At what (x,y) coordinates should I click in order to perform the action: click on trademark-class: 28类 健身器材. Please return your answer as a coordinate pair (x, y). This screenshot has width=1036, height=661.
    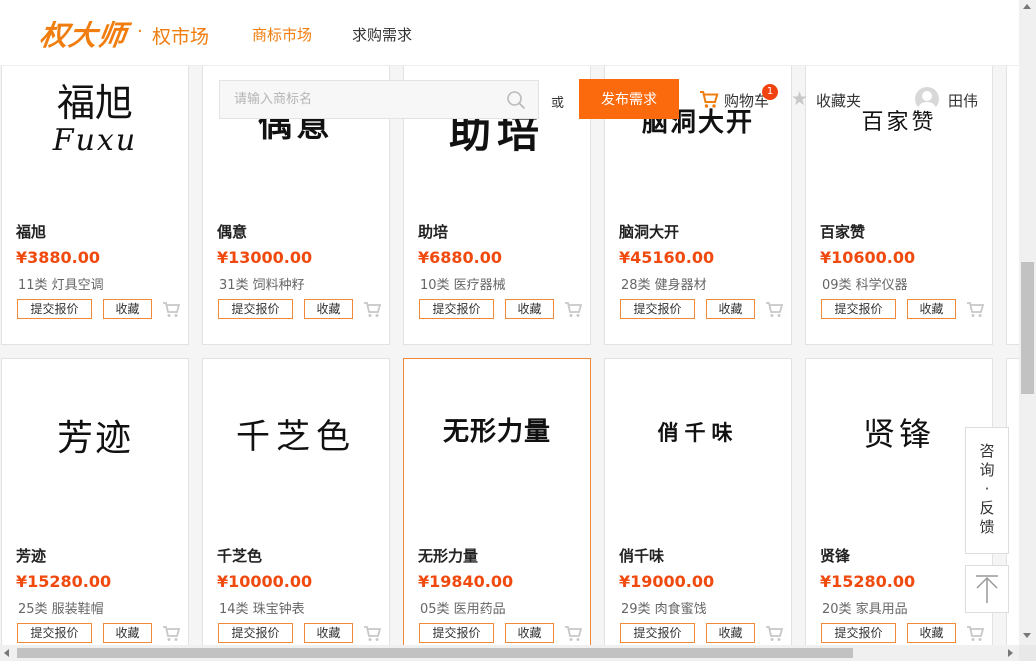
    Looking at the image, I should click on (664, 285).